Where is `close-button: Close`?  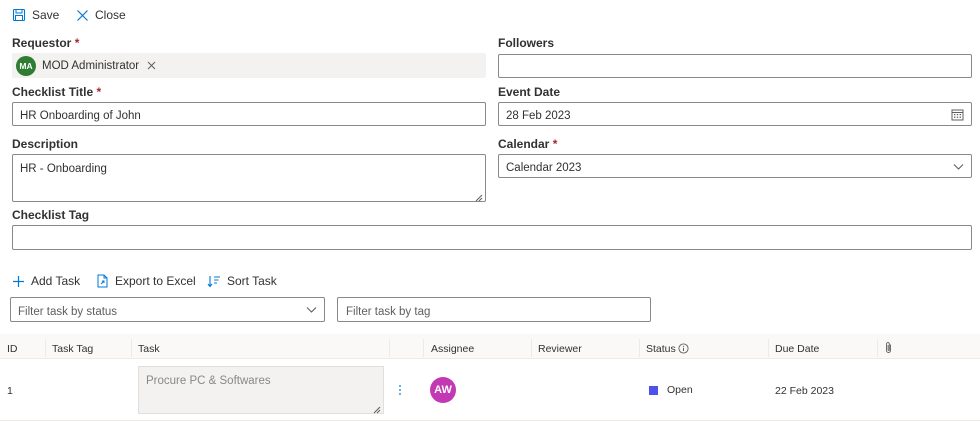 close-button: Close is located at coordinates (101, 15).